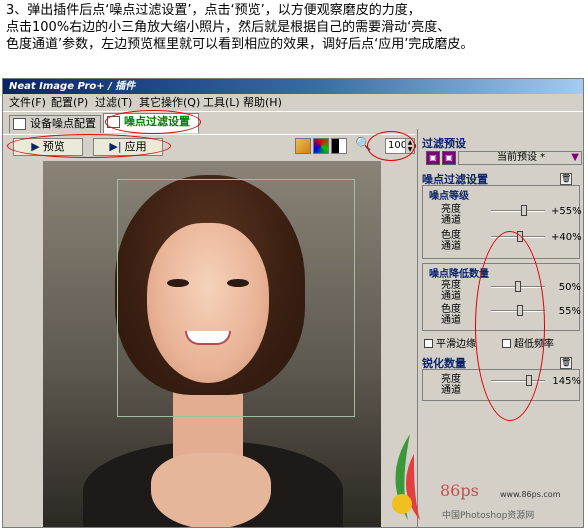 The width and height of the screenshot is (588, 530). Describe the element at coordinates (303, 146) in the screenshot. I see `layers-icon` at that location.